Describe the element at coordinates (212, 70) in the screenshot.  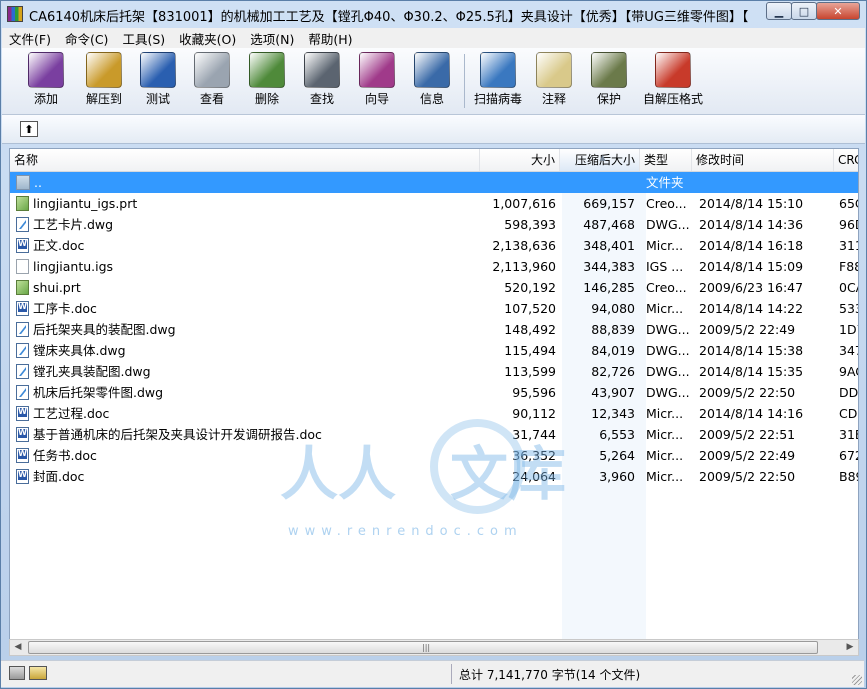
I see `view-icon` at that location.